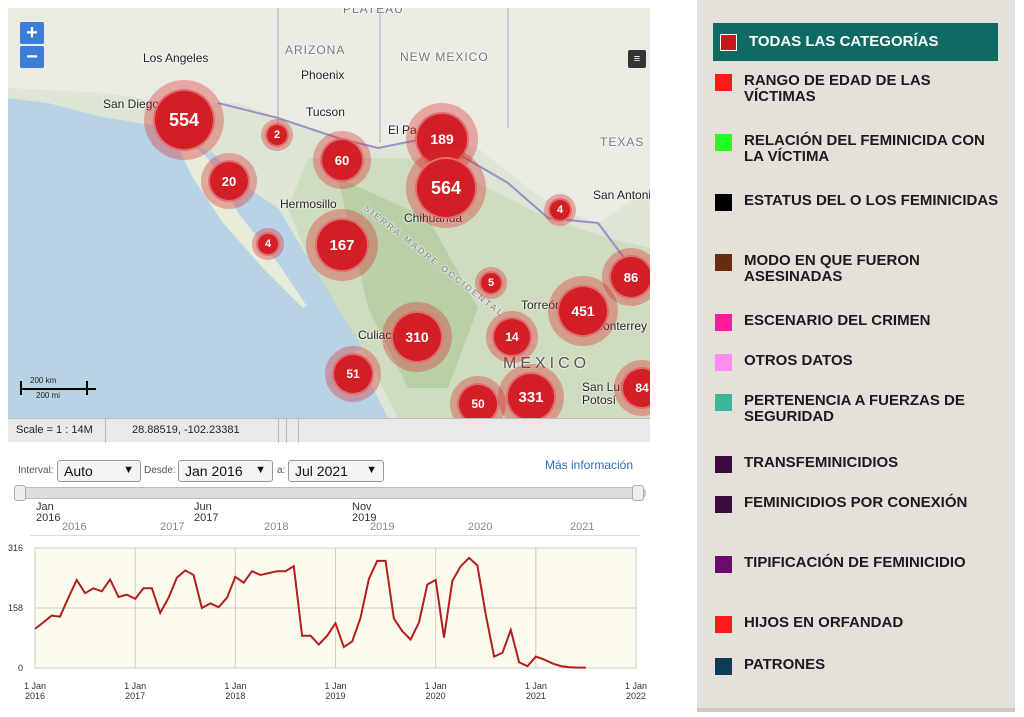  Describe the element at coordinates (15, 608) in the screenshot. I see `y-tick-label: 158` at that location.